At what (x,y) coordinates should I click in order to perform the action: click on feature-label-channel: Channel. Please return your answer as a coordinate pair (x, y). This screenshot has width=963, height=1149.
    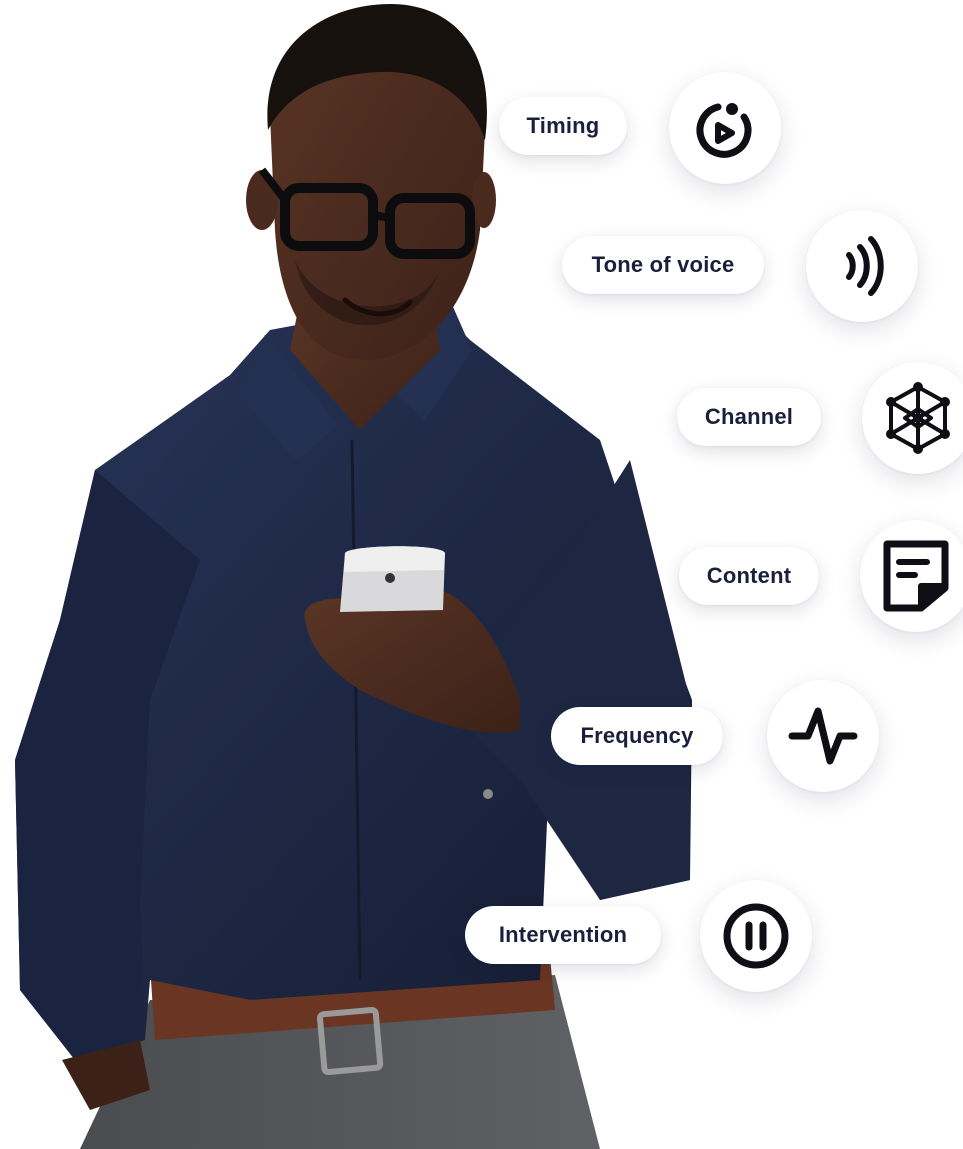
    Looking at the image, I should click on (749, 417).